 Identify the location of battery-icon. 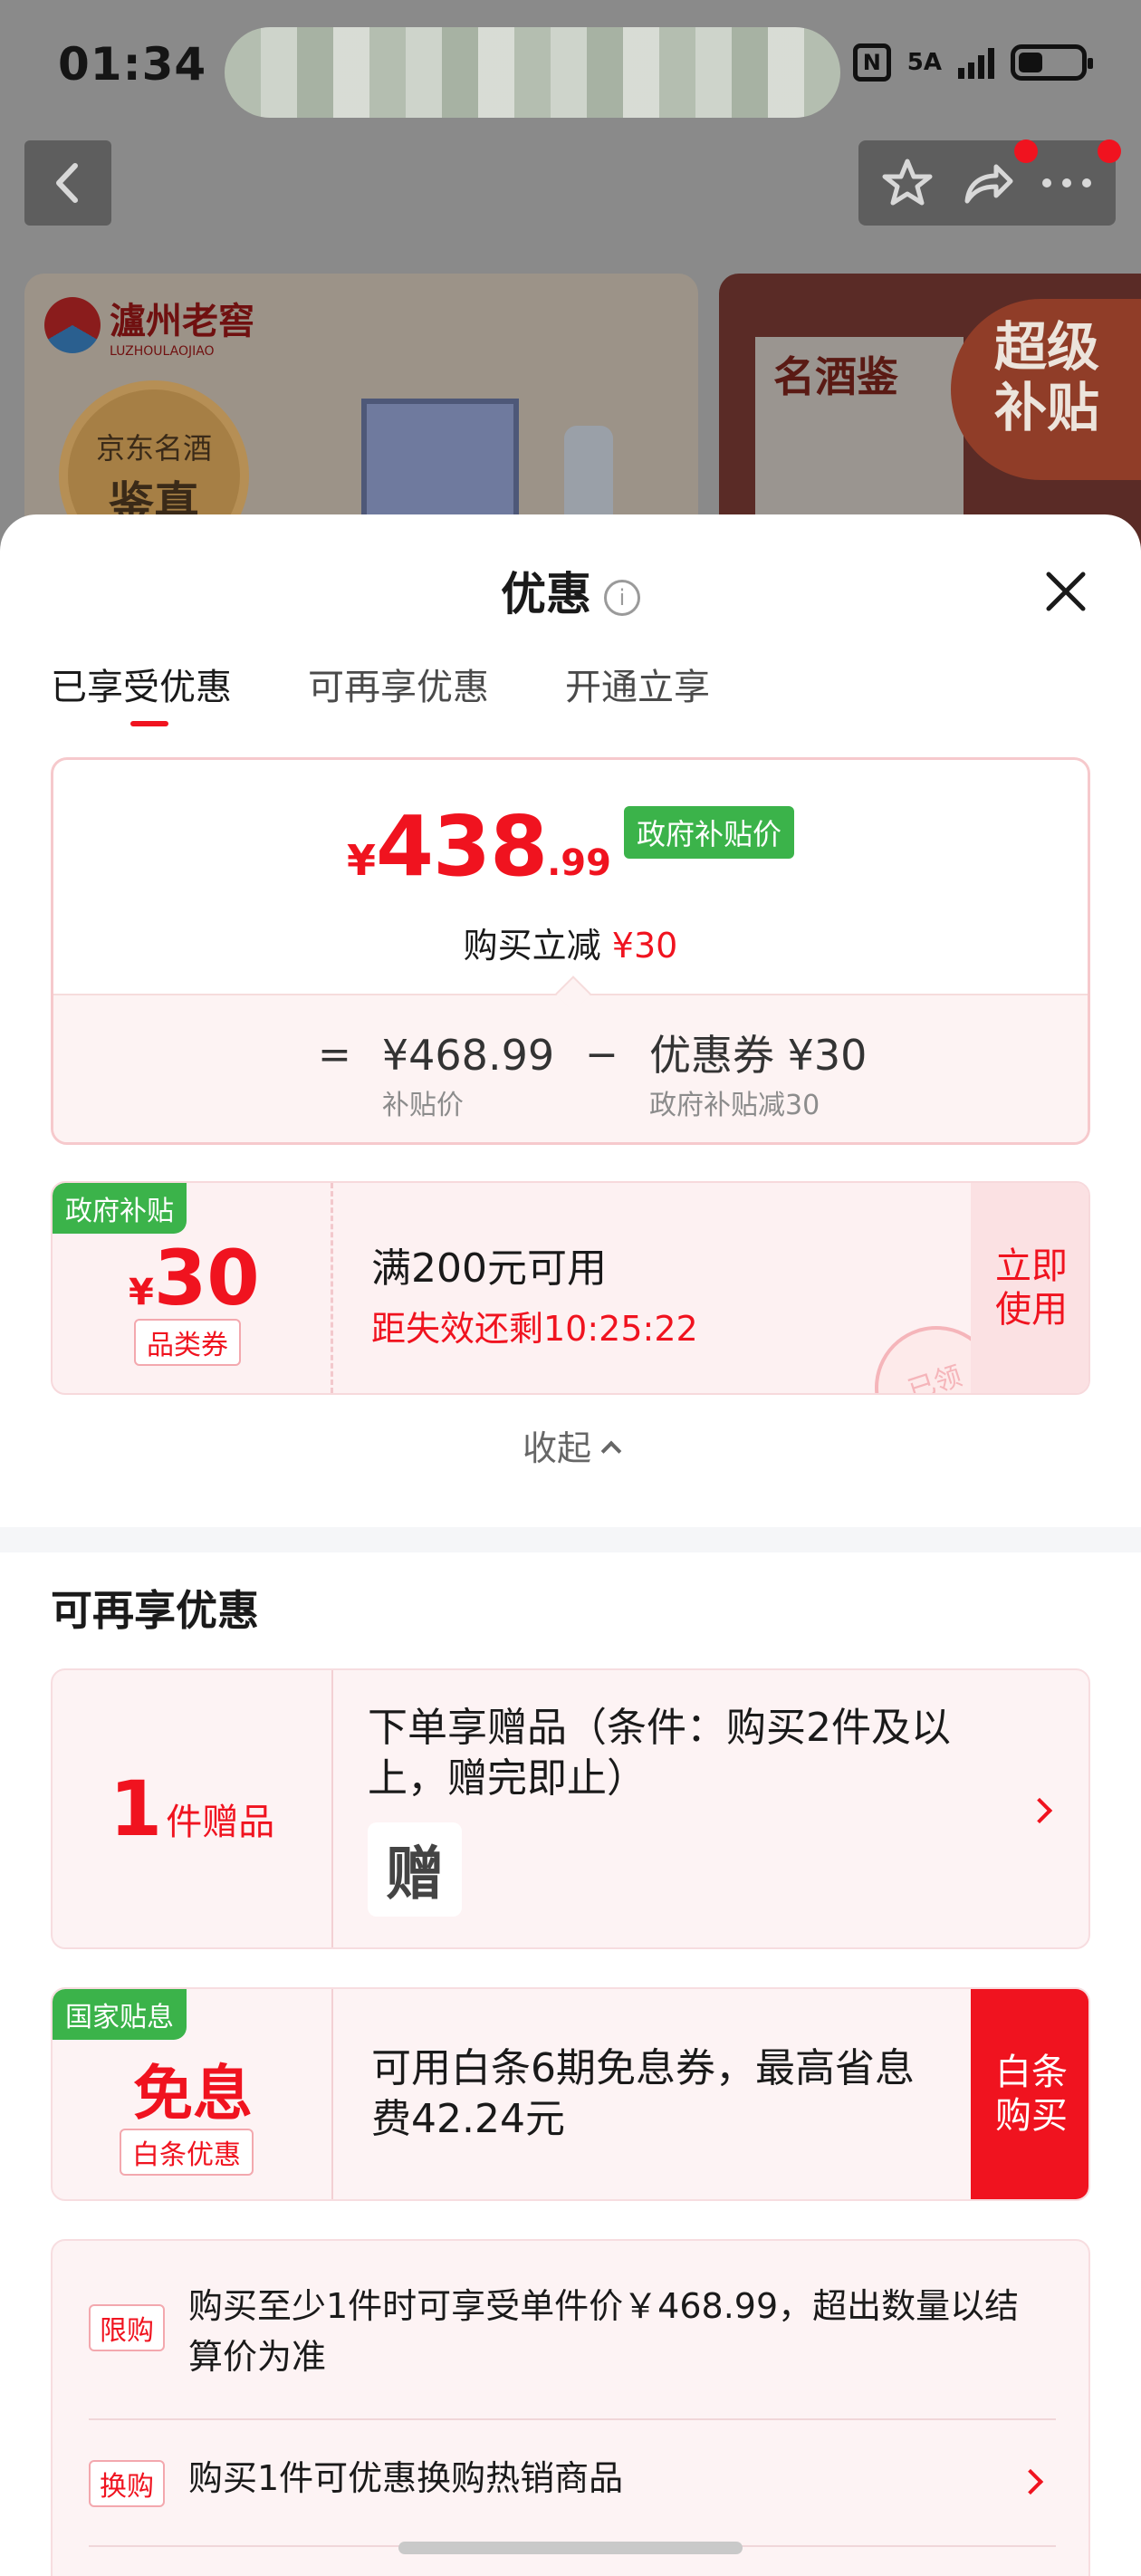
(1052, 62).